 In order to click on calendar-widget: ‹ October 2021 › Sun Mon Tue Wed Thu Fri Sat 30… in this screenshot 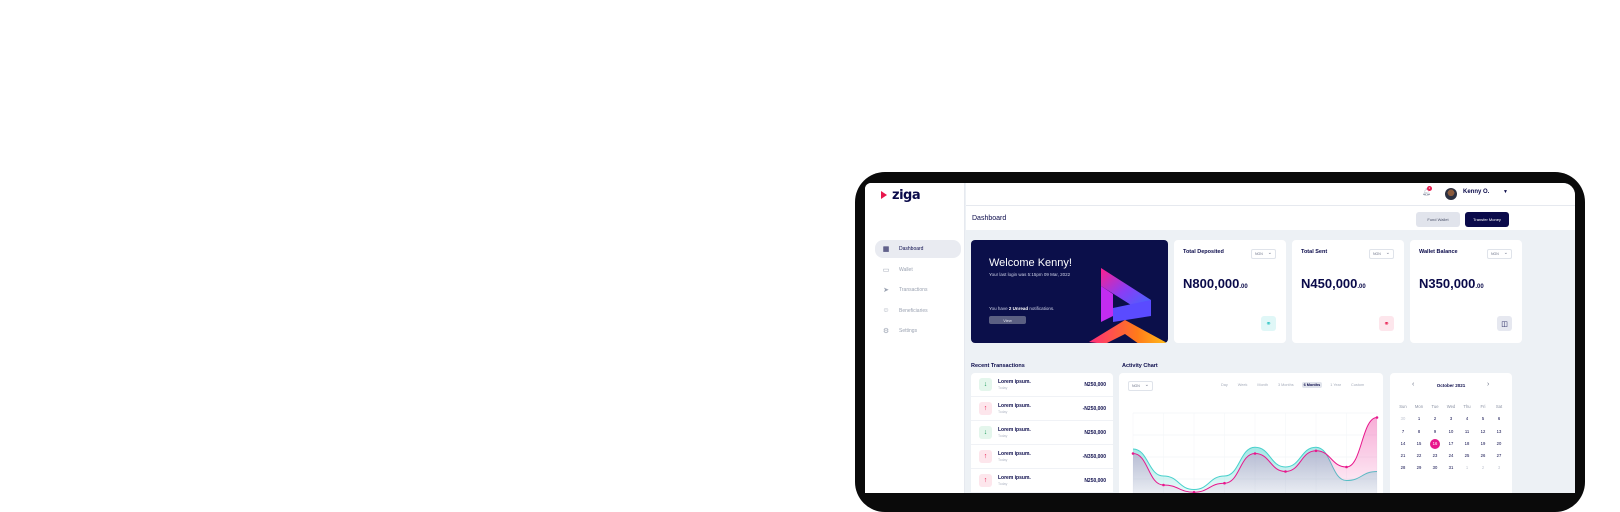, I will do `click(1451, 433)`.